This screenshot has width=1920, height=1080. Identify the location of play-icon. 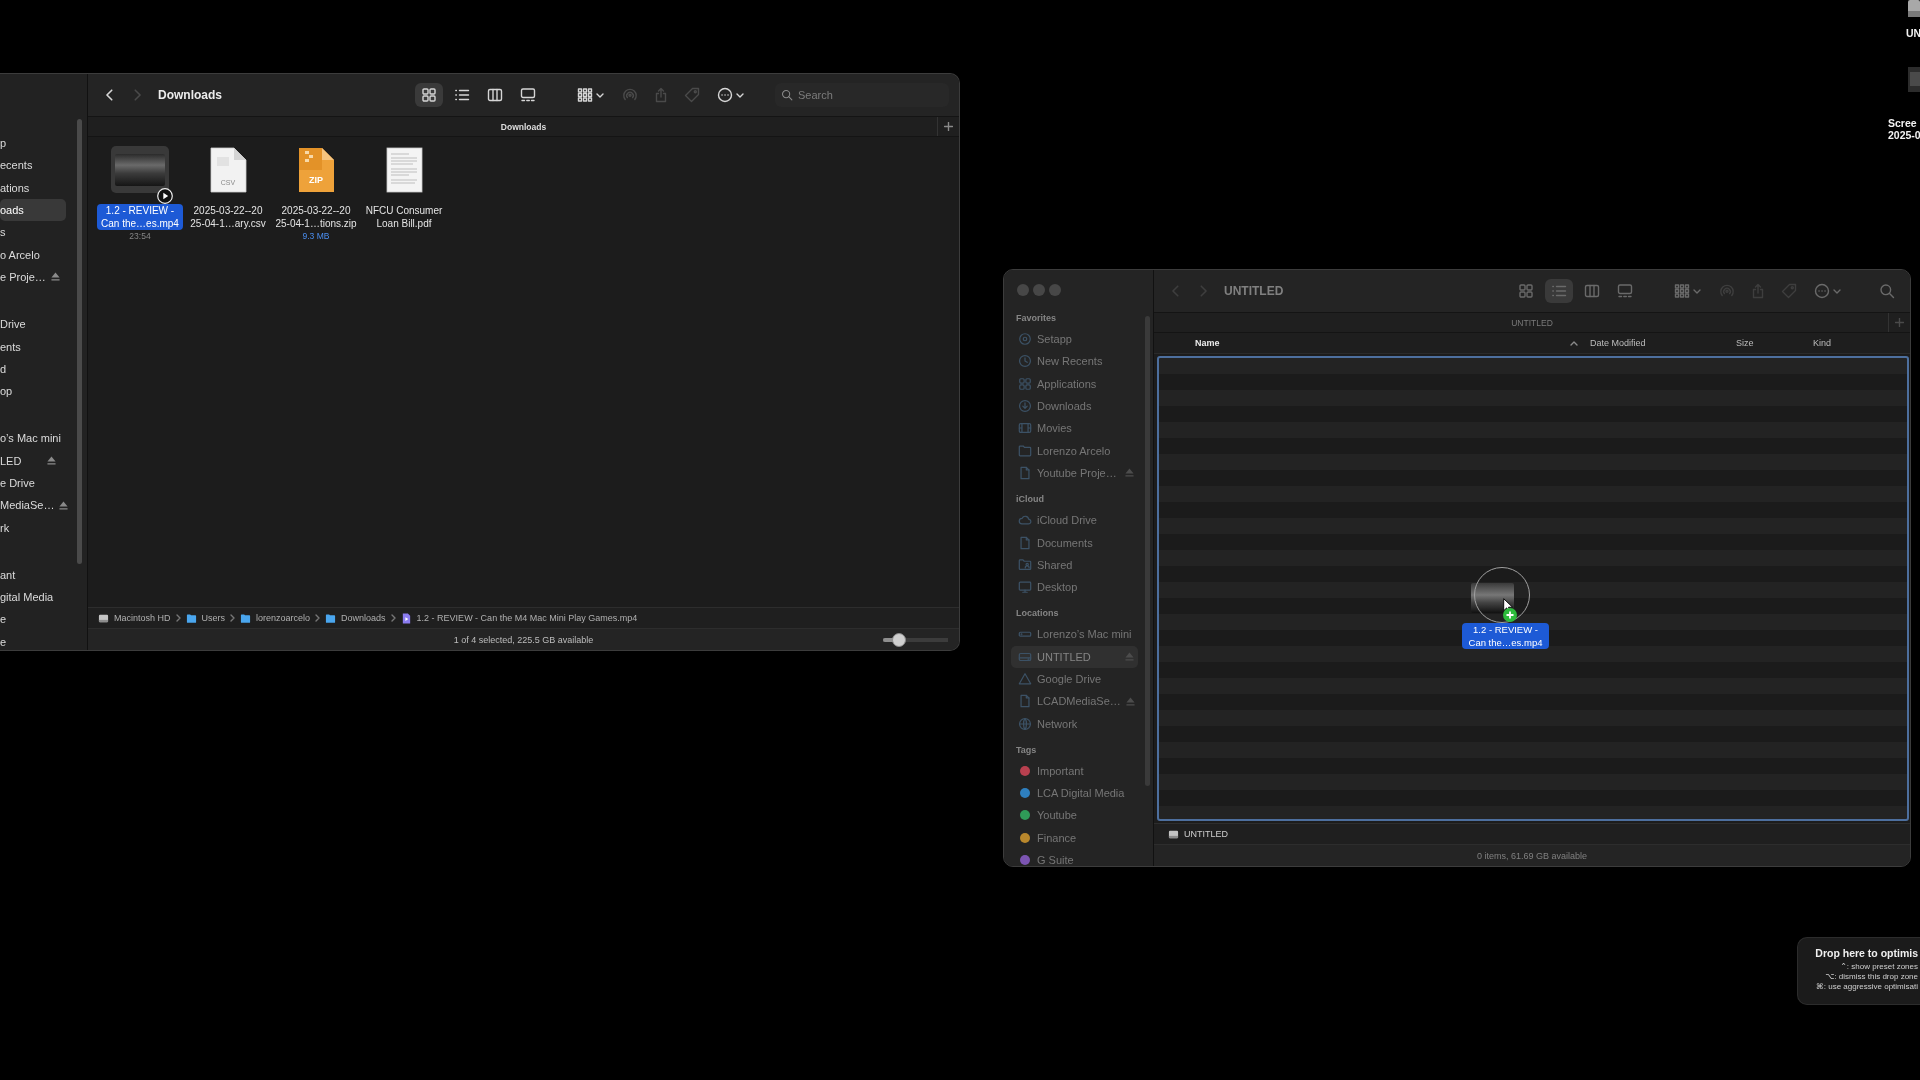
(165, 196).